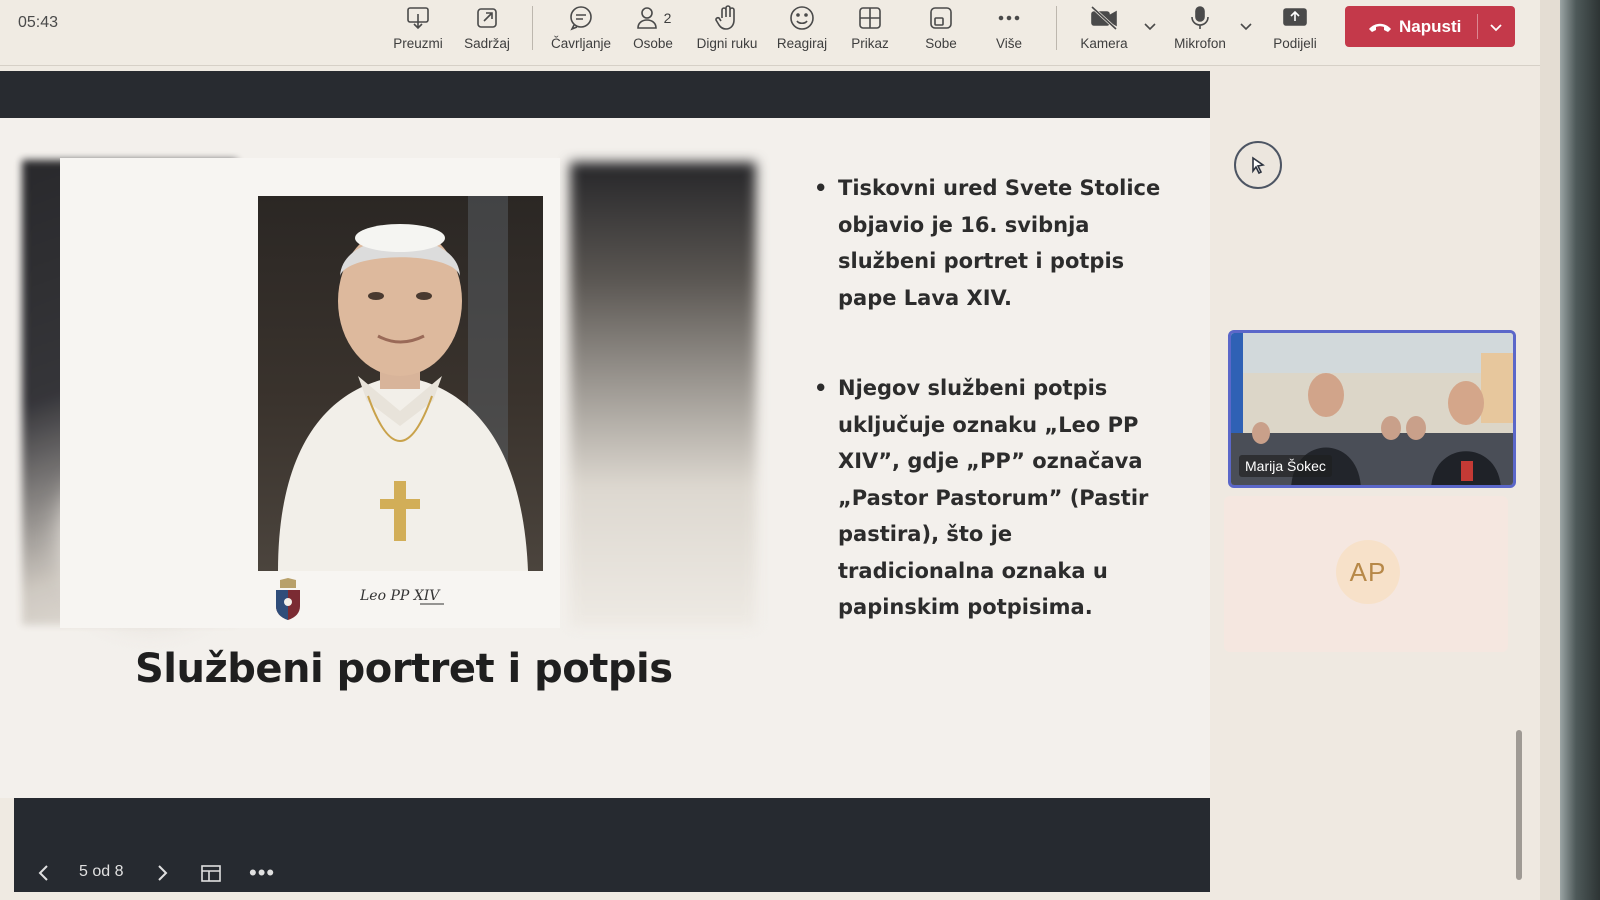 Image resolution: width=1600 pixels, height=900 pixels. I want to click on papal-signature-image: Leo PP XIV, so click(402, 596).